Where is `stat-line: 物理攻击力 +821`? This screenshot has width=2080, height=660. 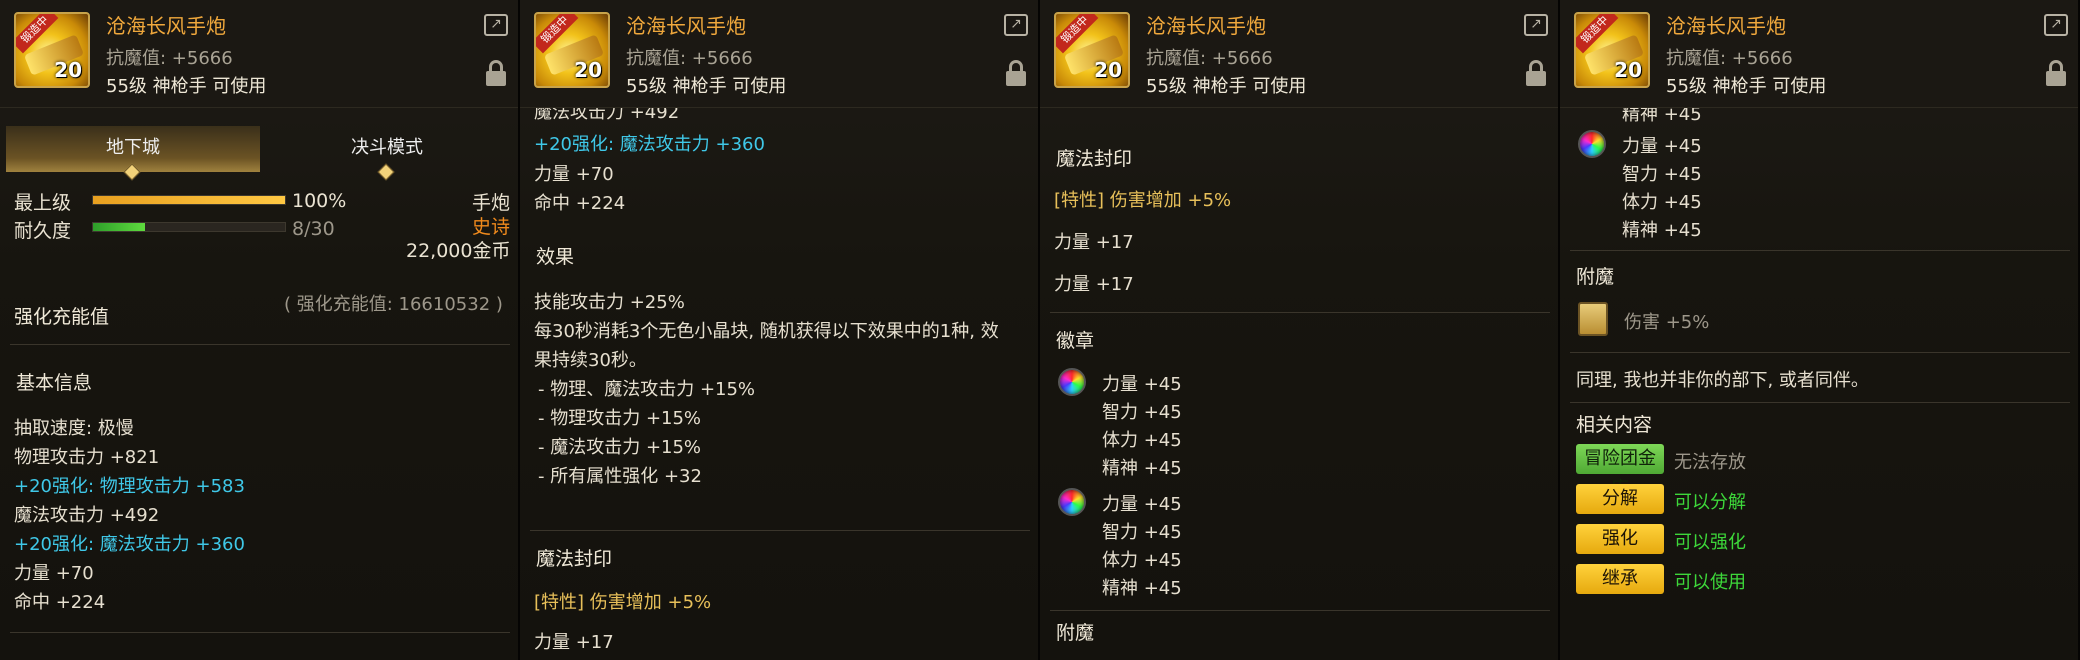
stat-line: 物理攻击力 +821 is located at coordinates (87, 457).